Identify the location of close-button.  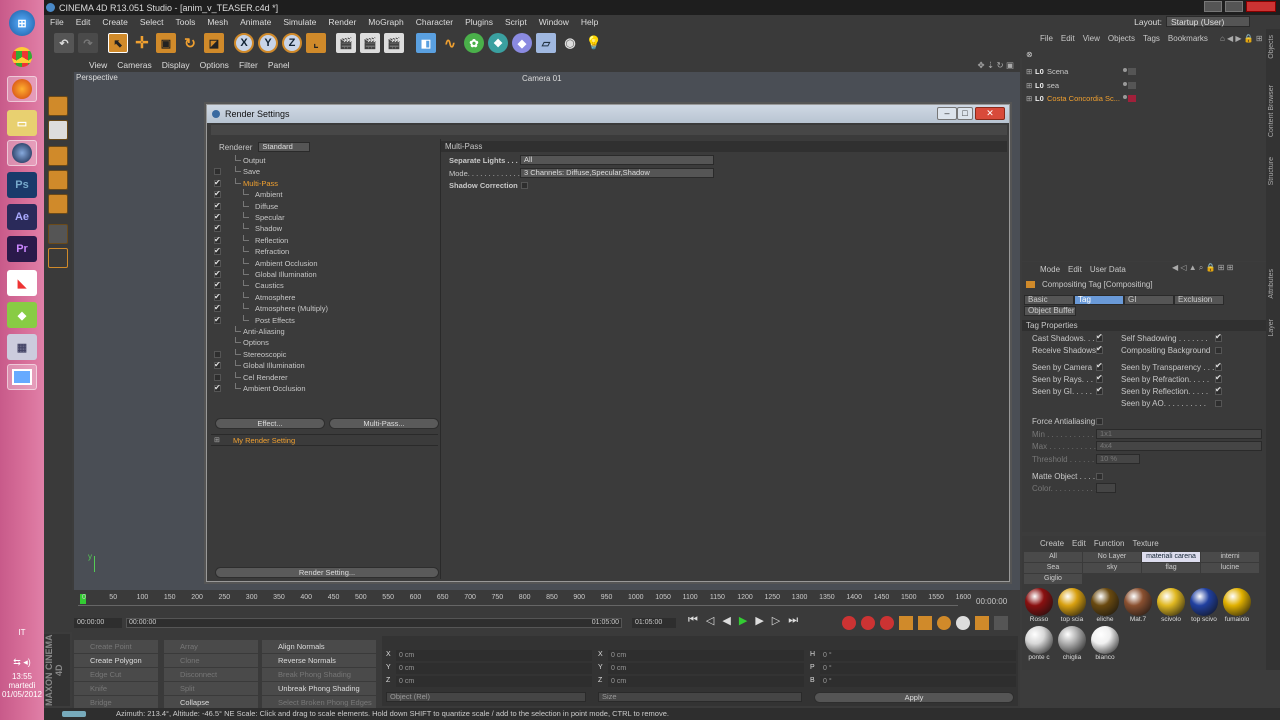
(1261, 6).